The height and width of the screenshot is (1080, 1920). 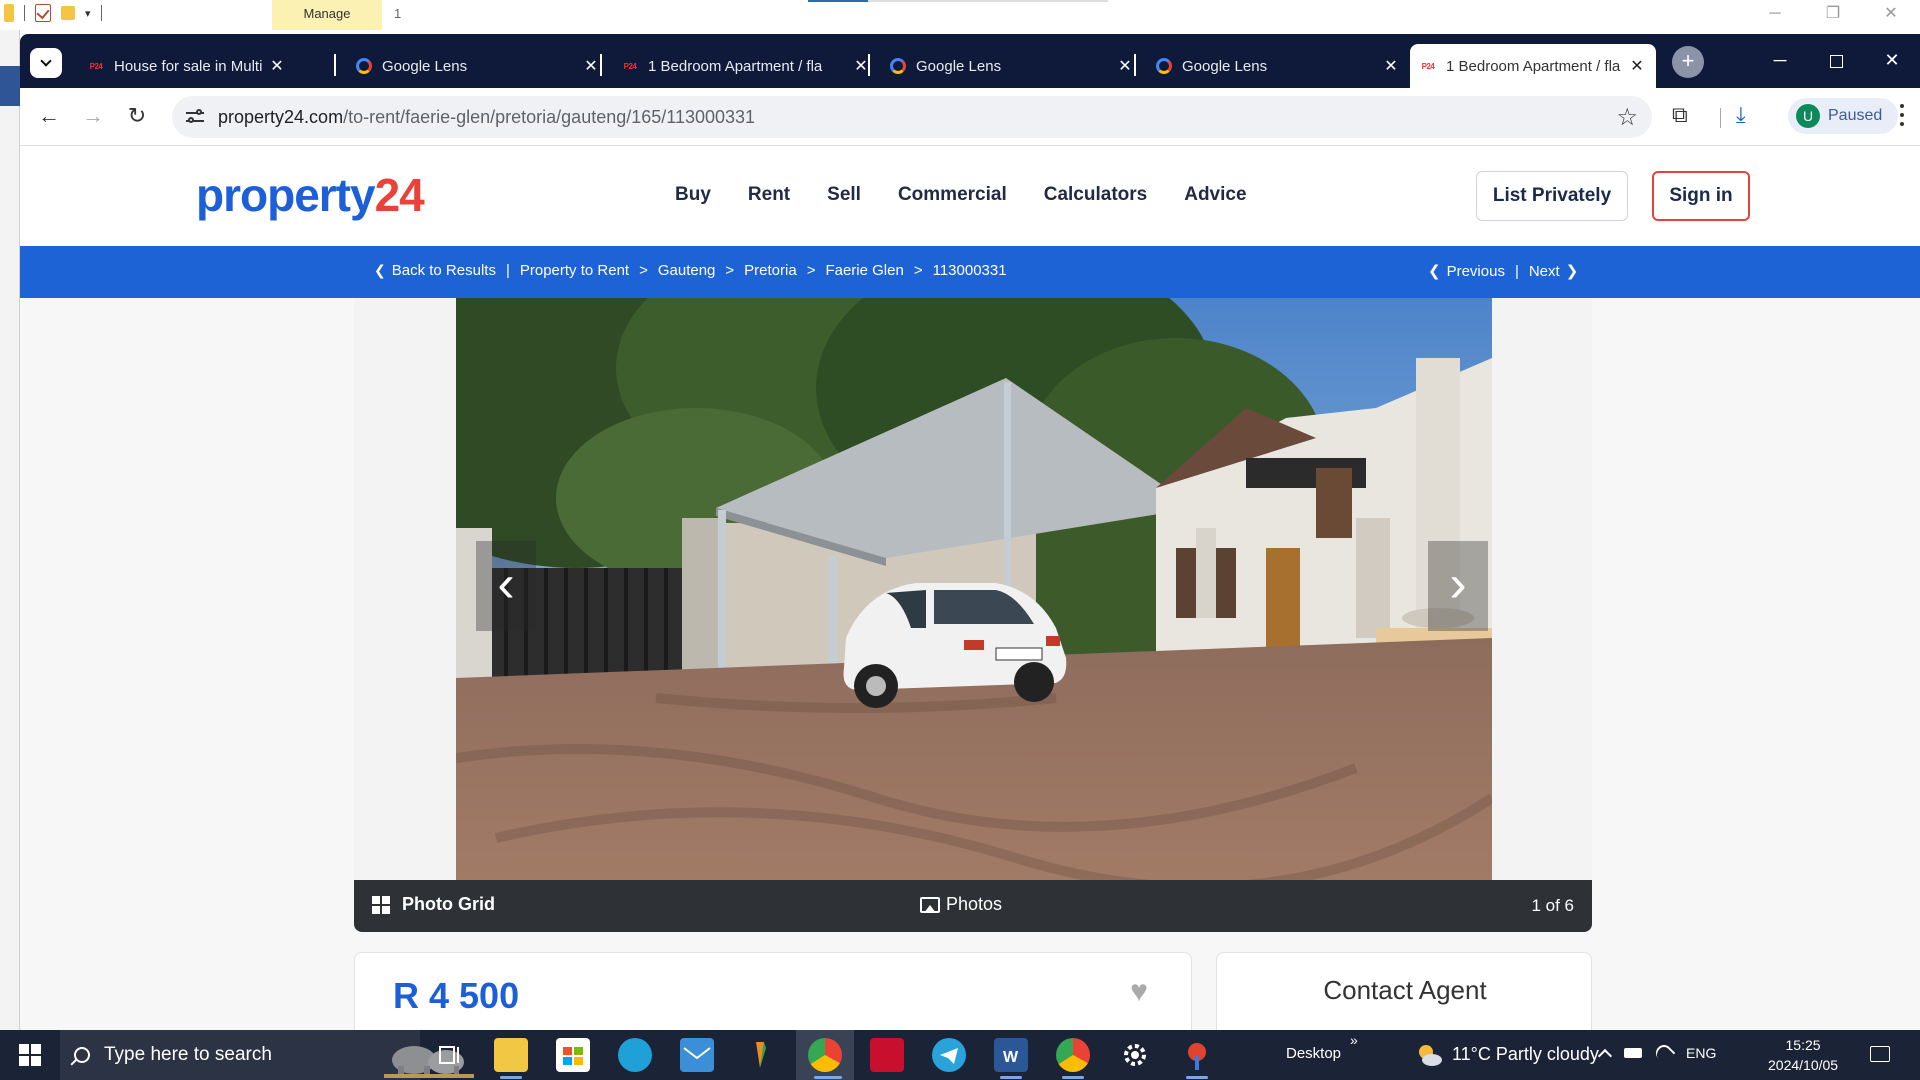 What do you see at coordinates (1405, 990) in the screenshot?
I see `contact-agent-heading: Contact Agent` at bounding box center [1405, 990].